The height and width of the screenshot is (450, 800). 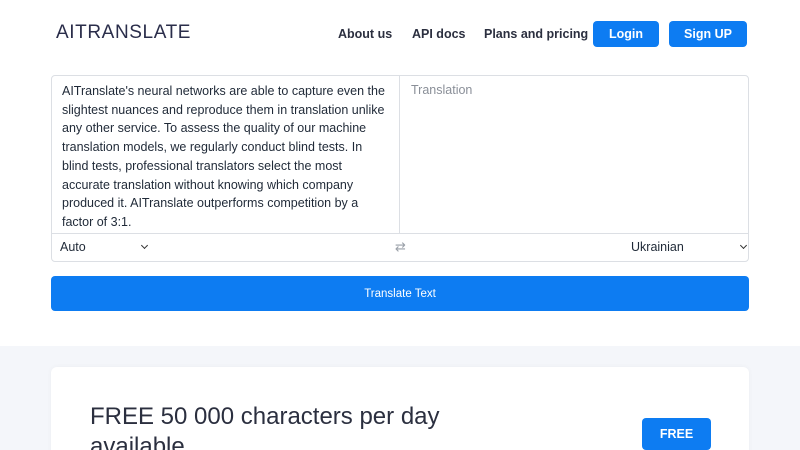 I want to click on source-language-label: Auto, so click(x=73, y=247).